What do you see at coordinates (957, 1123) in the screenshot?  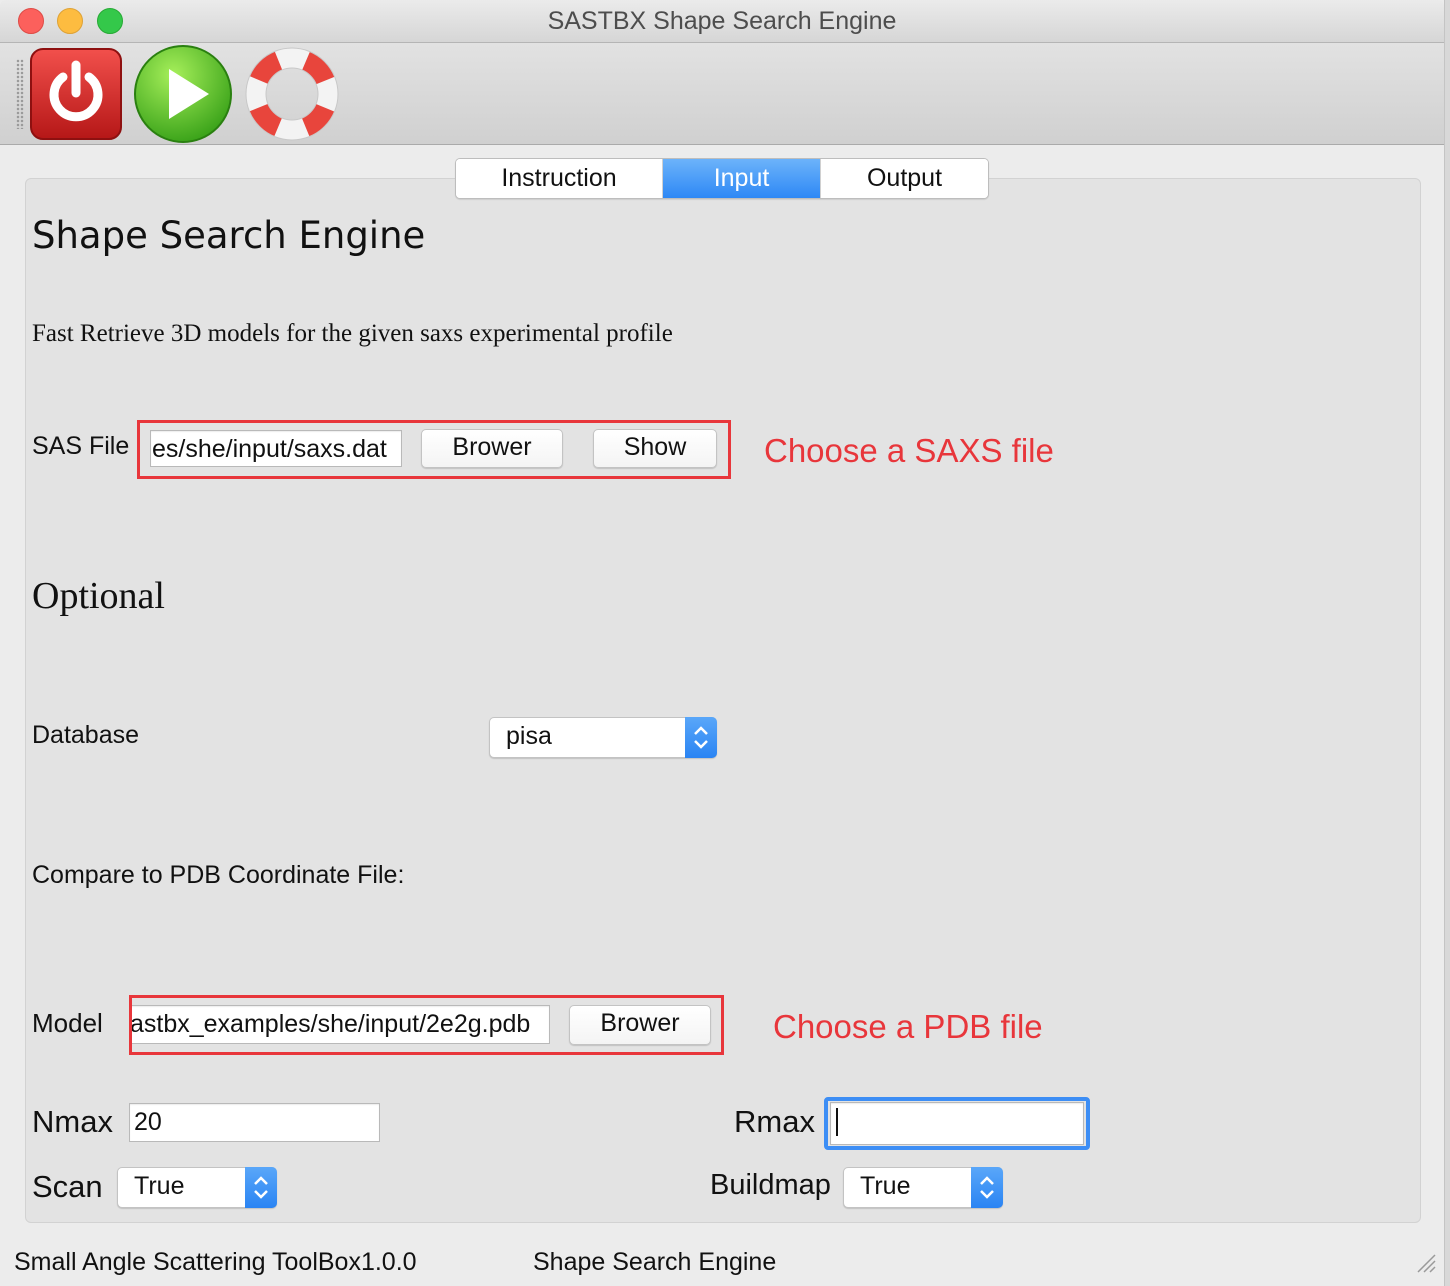 I see `rmax-input` at bounding box center [957, 1123].